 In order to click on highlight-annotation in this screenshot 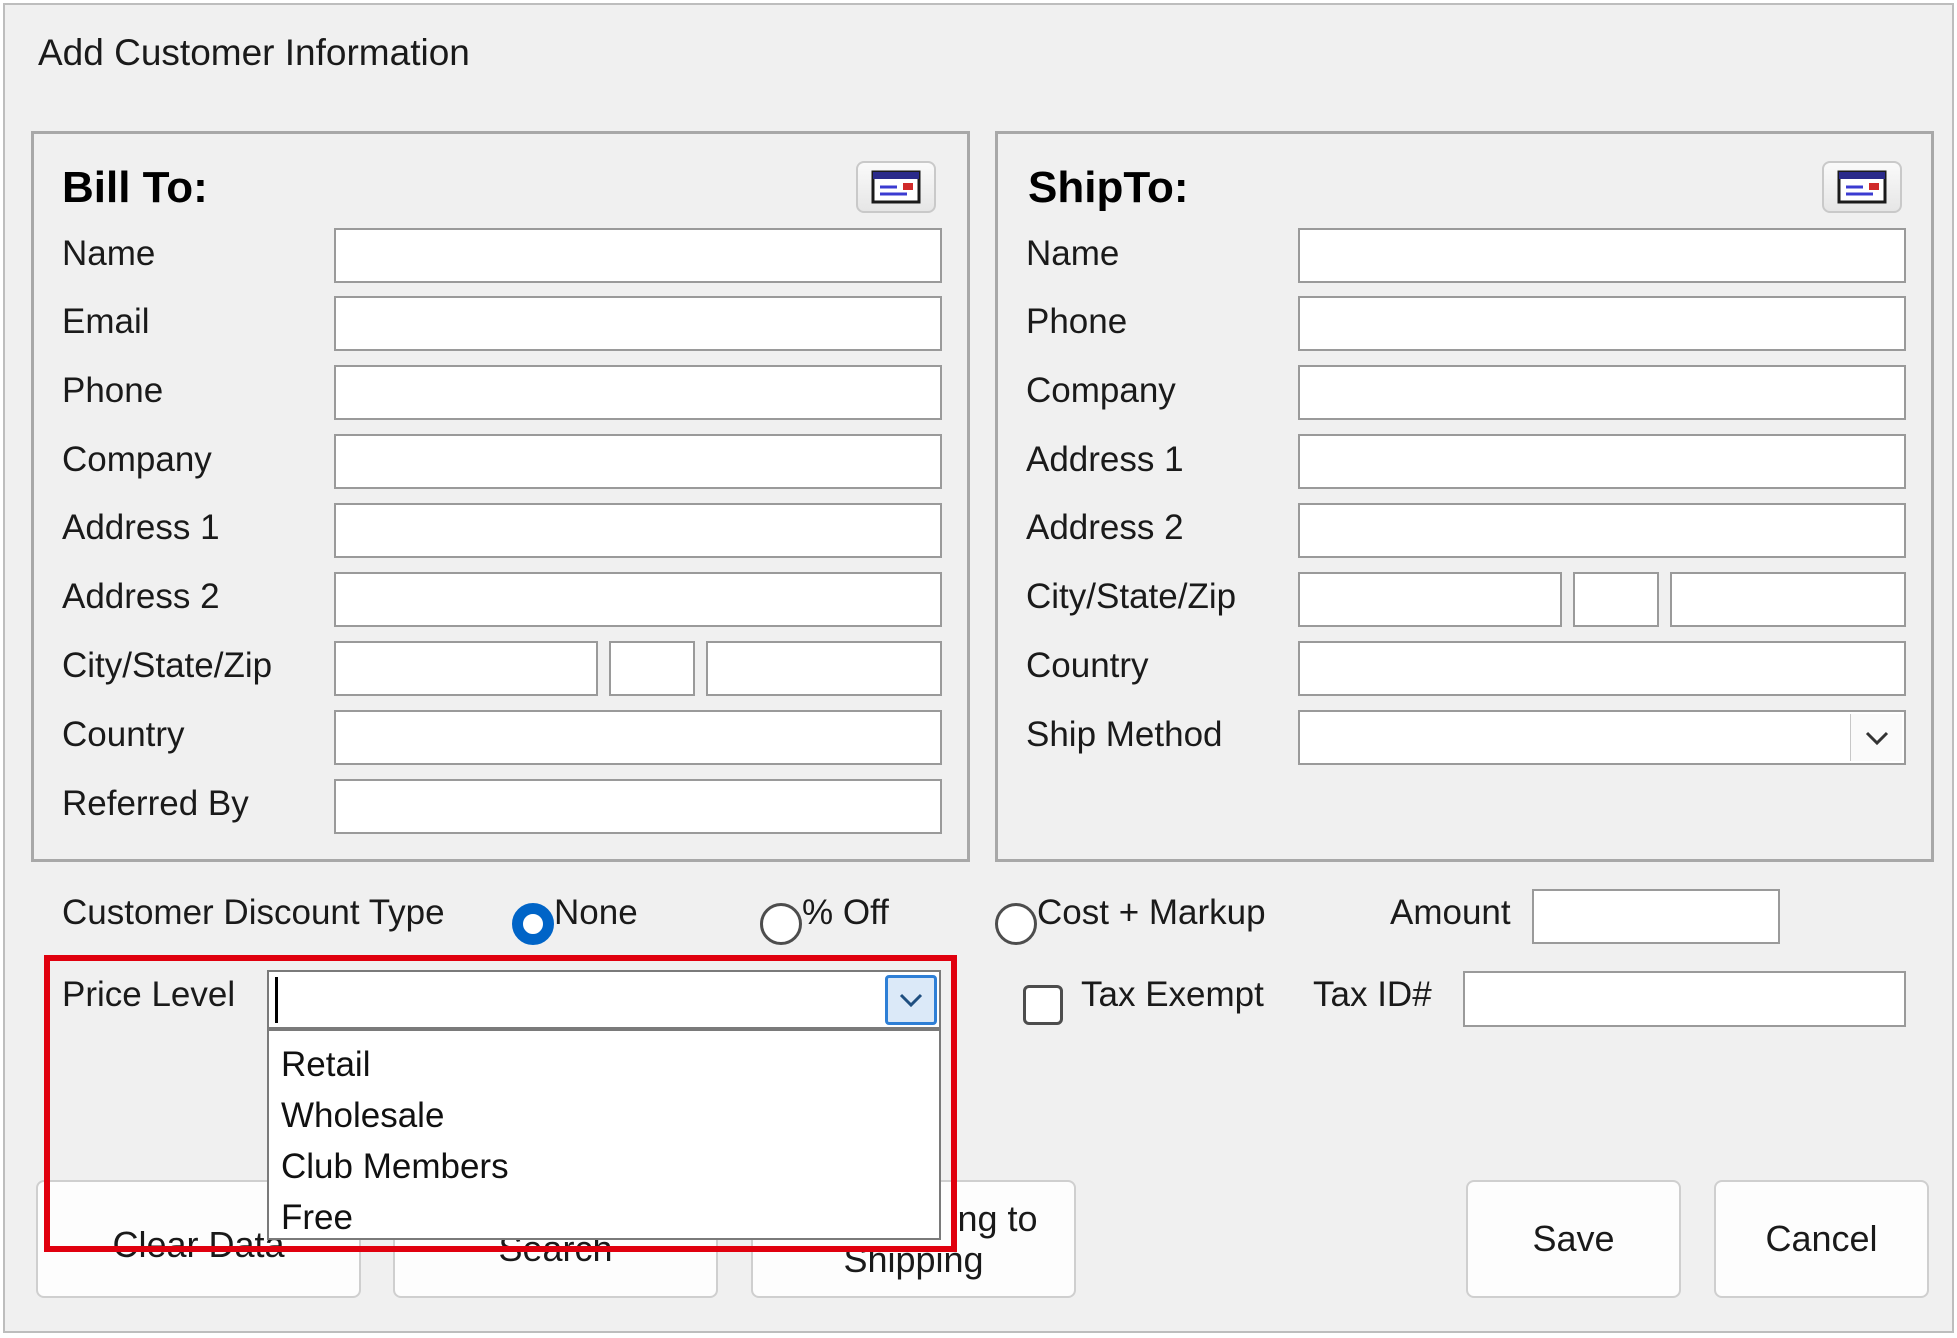, I will do `click(500, 1103)`.